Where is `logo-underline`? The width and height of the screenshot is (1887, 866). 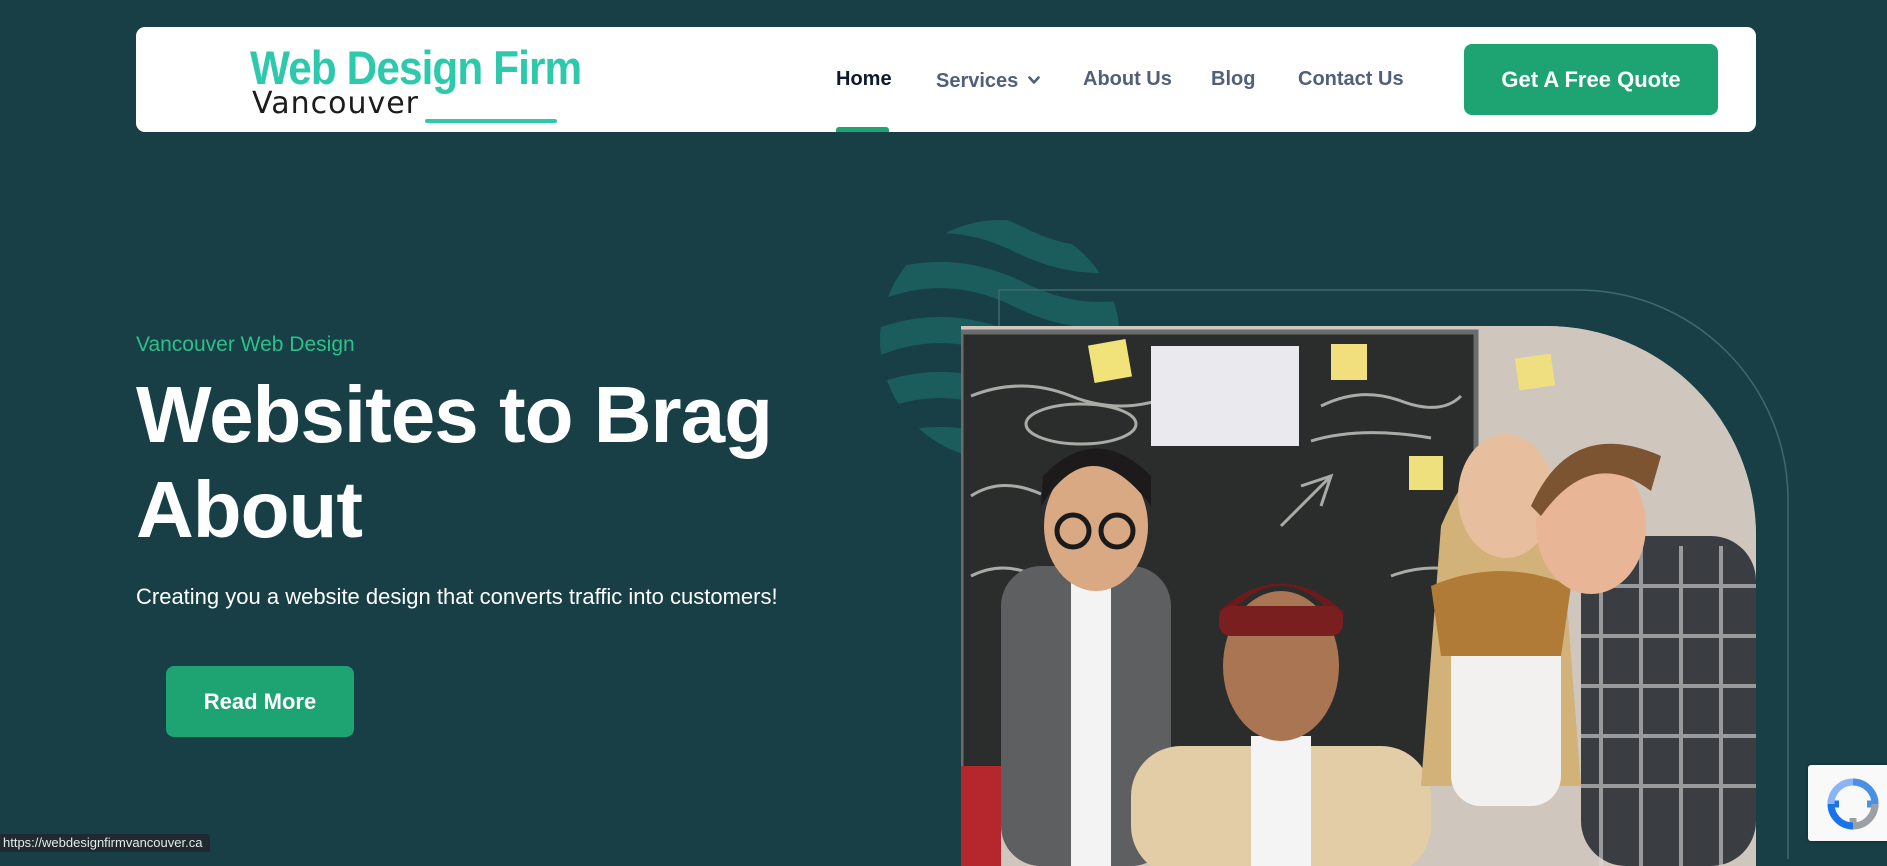 logo-underline is located at coordinates (491, 121).